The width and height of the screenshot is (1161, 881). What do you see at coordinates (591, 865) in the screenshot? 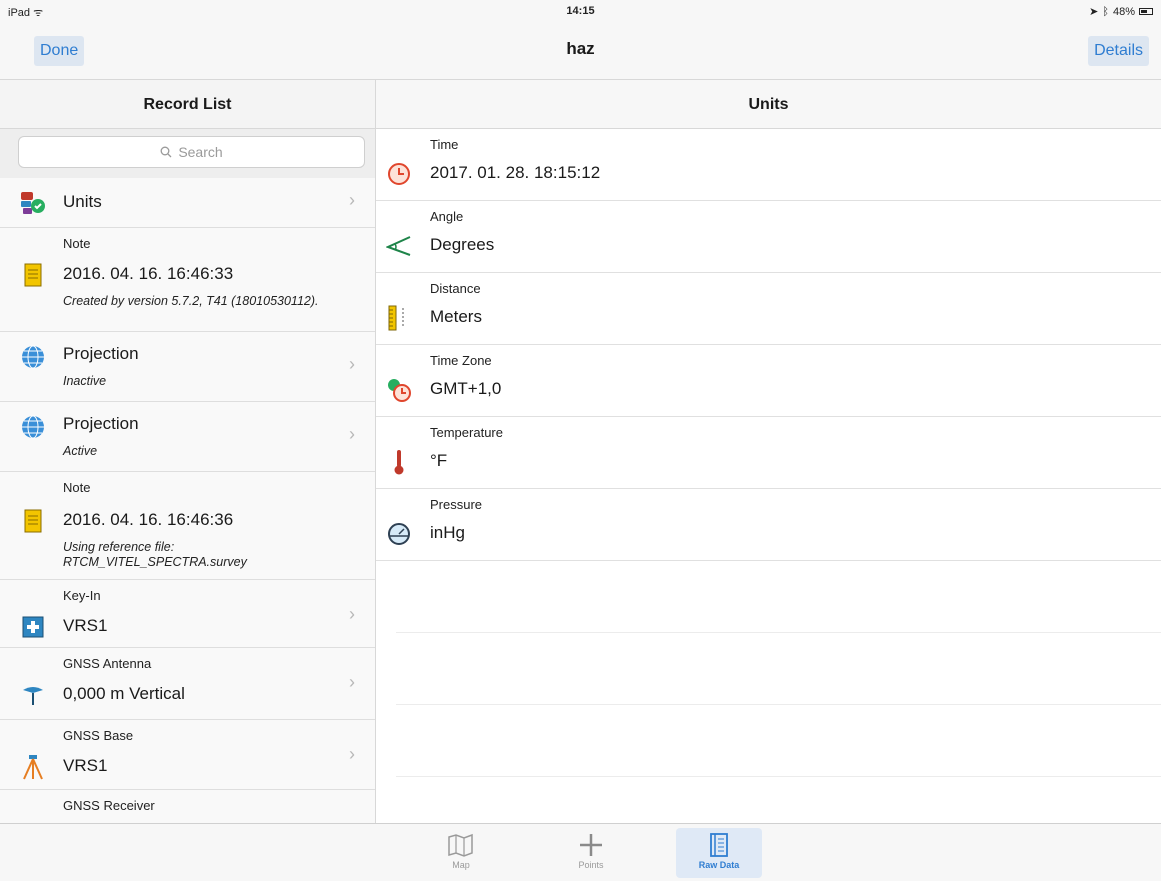
I see `tab-points-label: Points` at bounding box center [591, 865].